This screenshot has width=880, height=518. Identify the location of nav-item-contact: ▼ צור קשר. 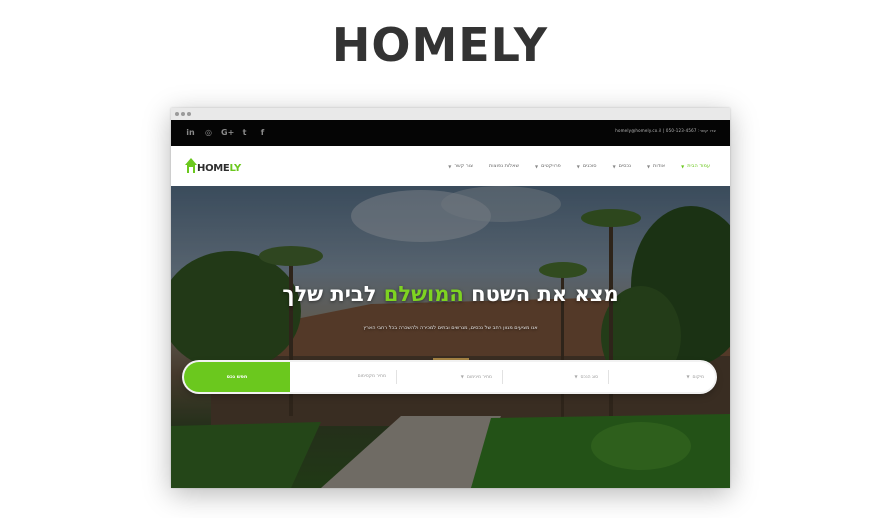
(460, 166).